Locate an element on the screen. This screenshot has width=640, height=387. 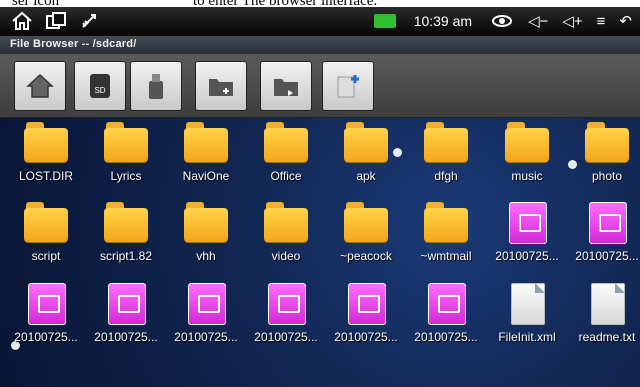
new-folder-icon is located at coordinates (221, 87).